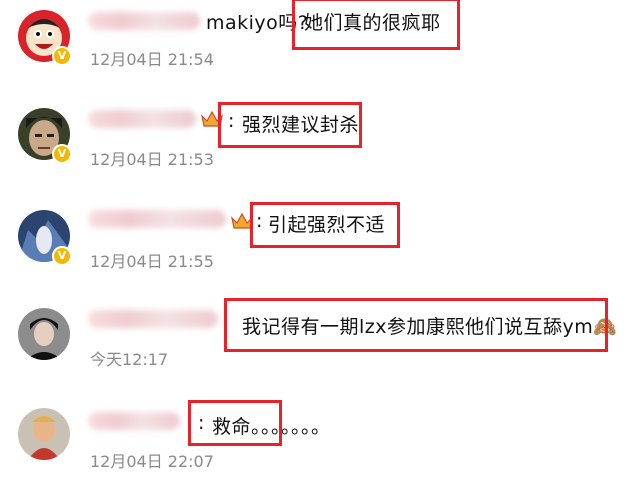 This screenshot has width=640, height=491. I want to click on comment-time: 12月04日 21:53, so click(152, 159).